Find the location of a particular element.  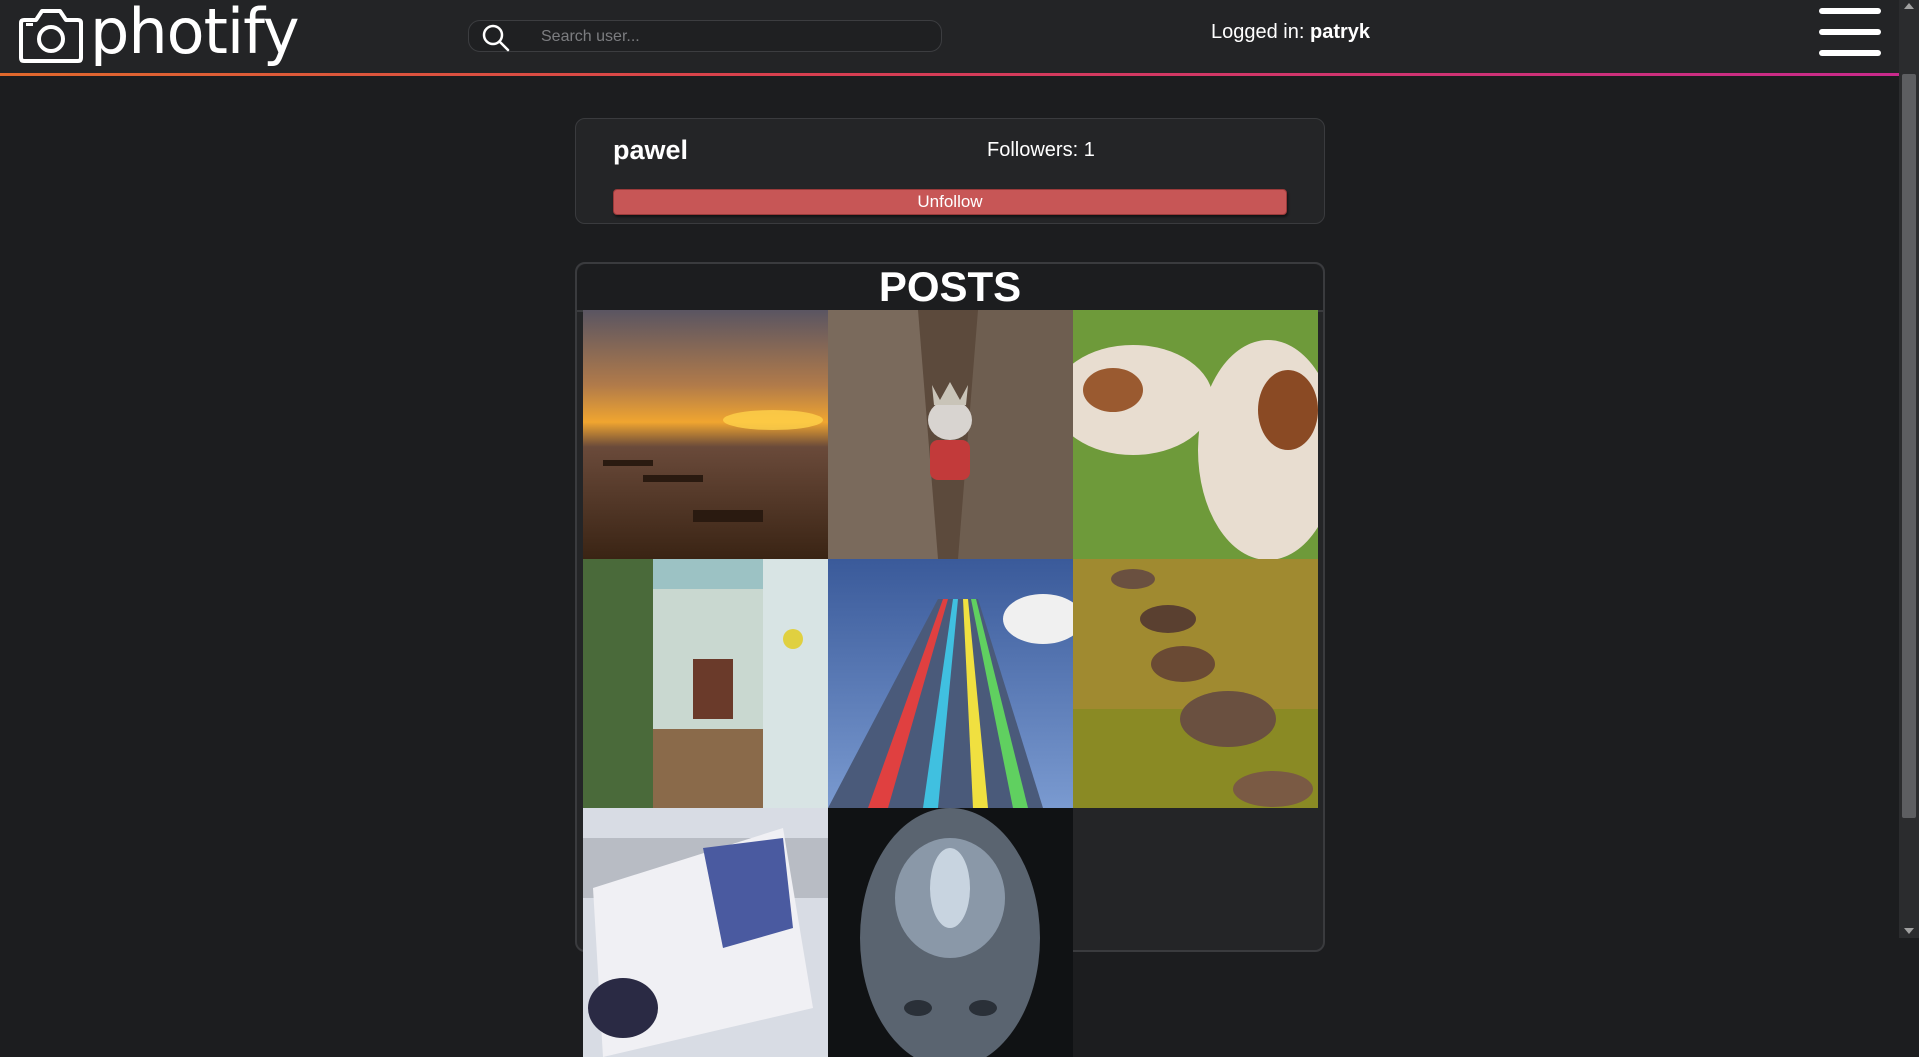

scroll-thumb is located at coordinates (1909, 446).